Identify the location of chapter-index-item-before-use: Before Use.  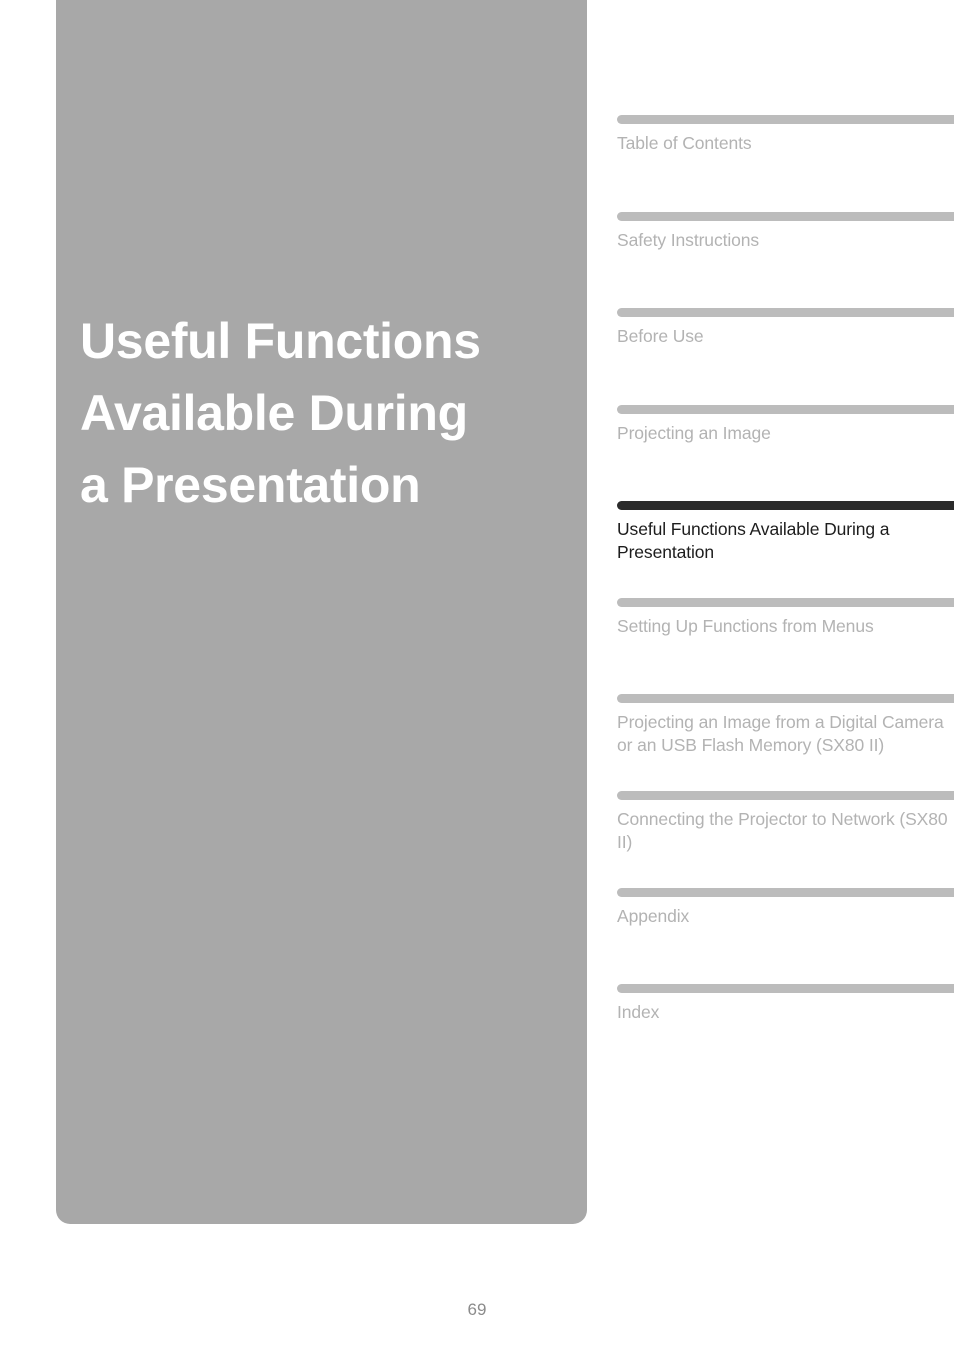
(785, 328).